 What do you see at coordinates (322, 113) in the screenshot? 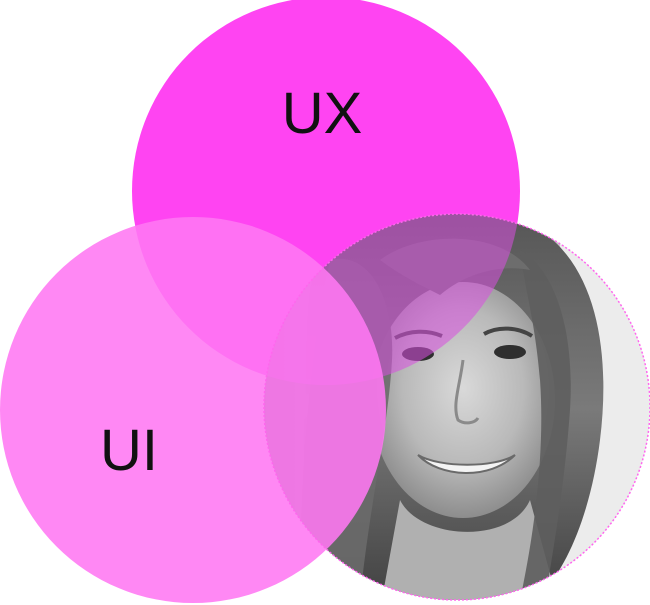
I see `ux-label: UX` at bounding box center [322, 113].